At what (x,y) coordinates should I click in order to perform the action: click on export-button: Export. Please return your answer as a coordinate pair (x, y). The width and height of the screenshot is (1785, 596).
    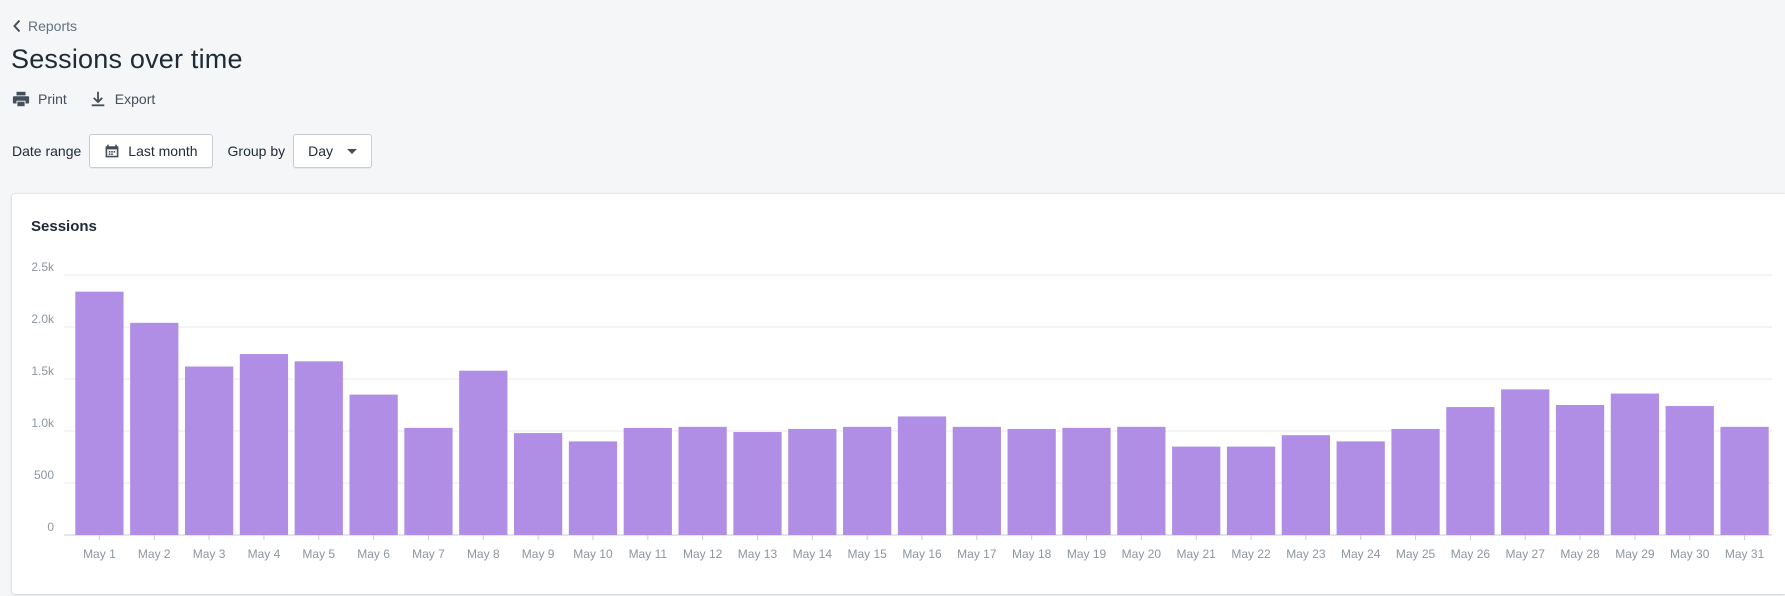
    Looking at the image, I should click on (122, 99).